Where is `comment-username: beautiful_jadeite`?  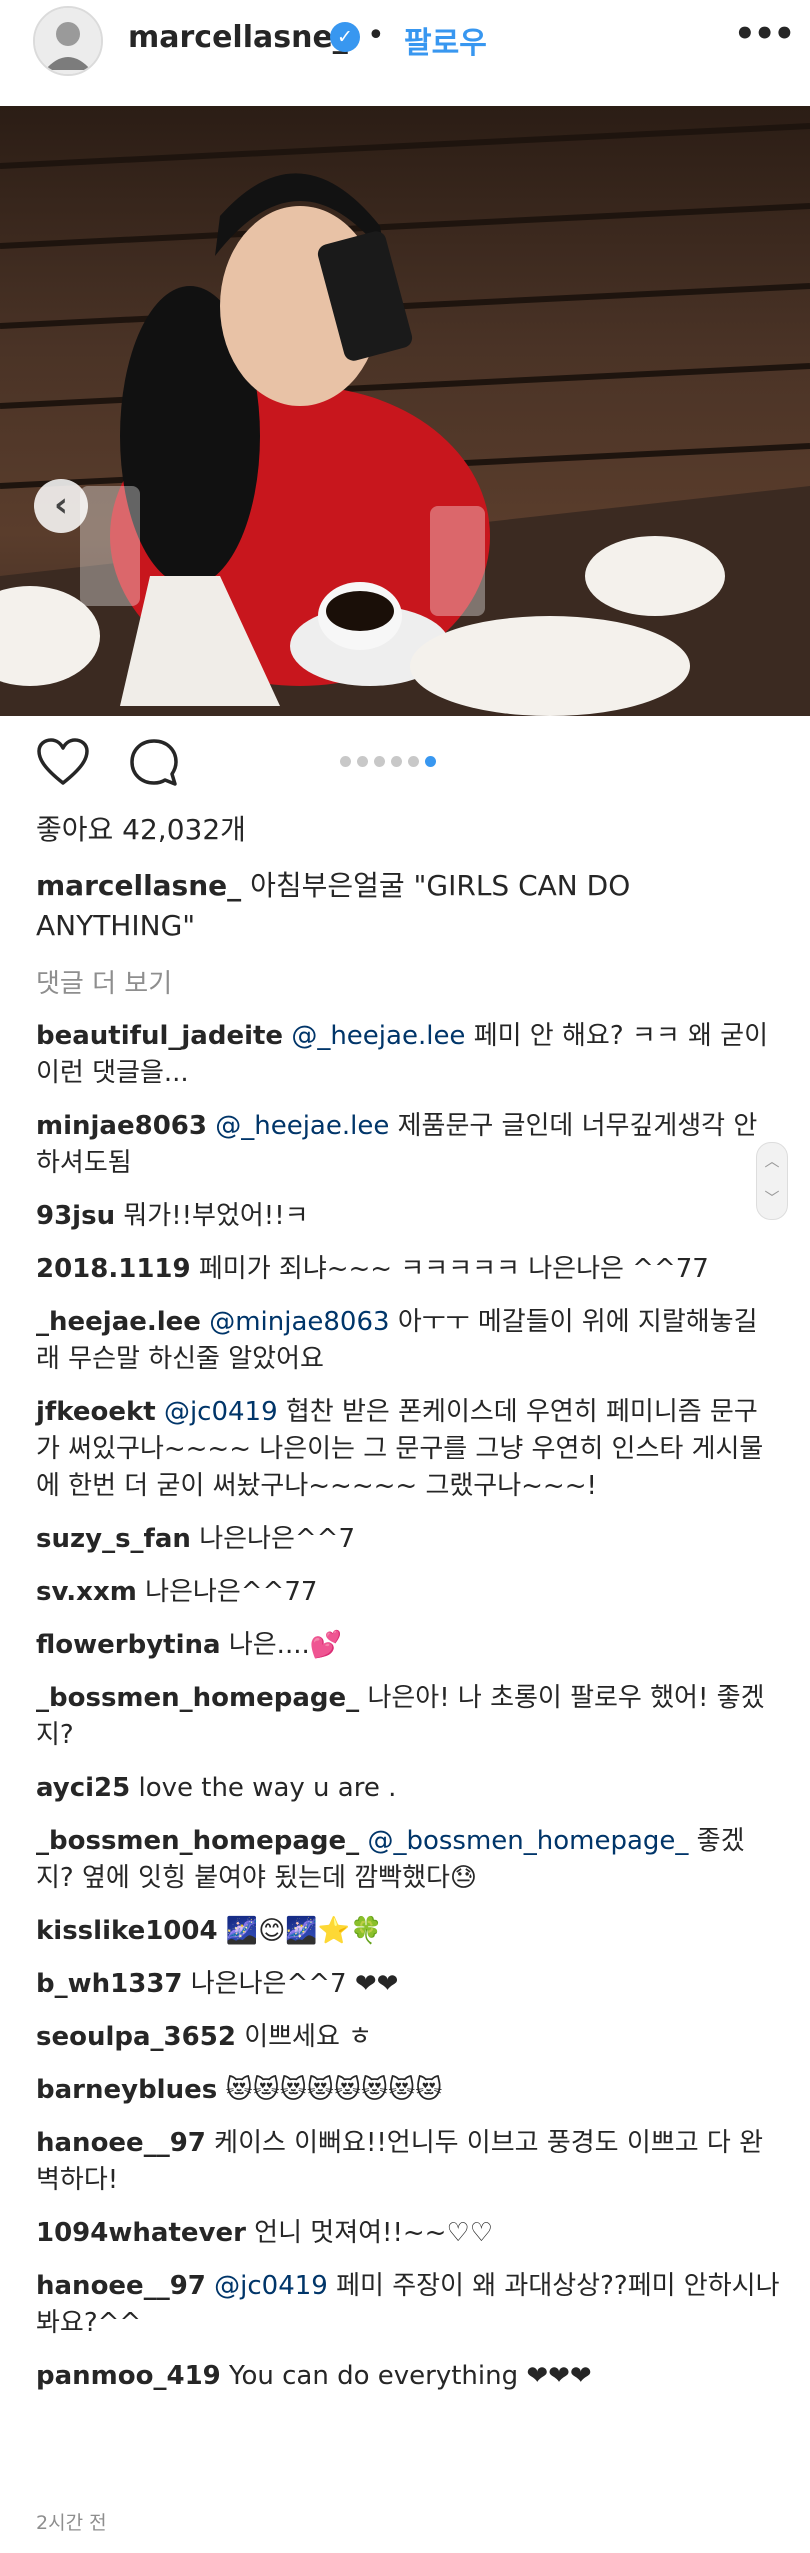
comment-username: beautiful_jadeite is located at coordinates (159, 1036).